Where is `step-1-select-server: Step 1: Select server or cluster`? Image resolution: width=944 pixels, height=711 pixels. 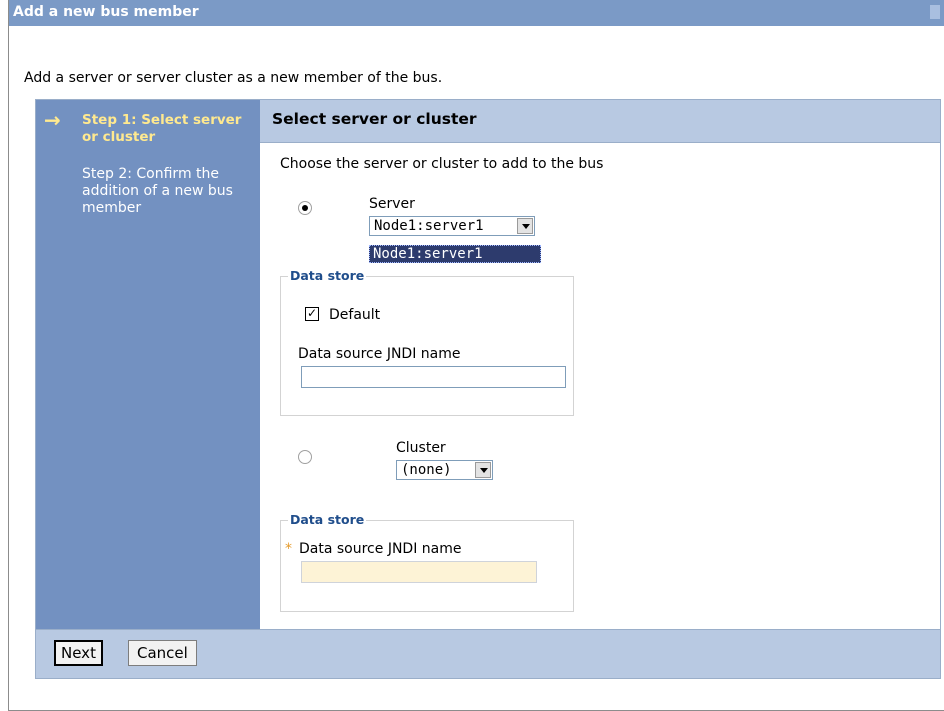 step-1-select-server: Step 1: Select server or cluster is located at coordinates (167, 129).